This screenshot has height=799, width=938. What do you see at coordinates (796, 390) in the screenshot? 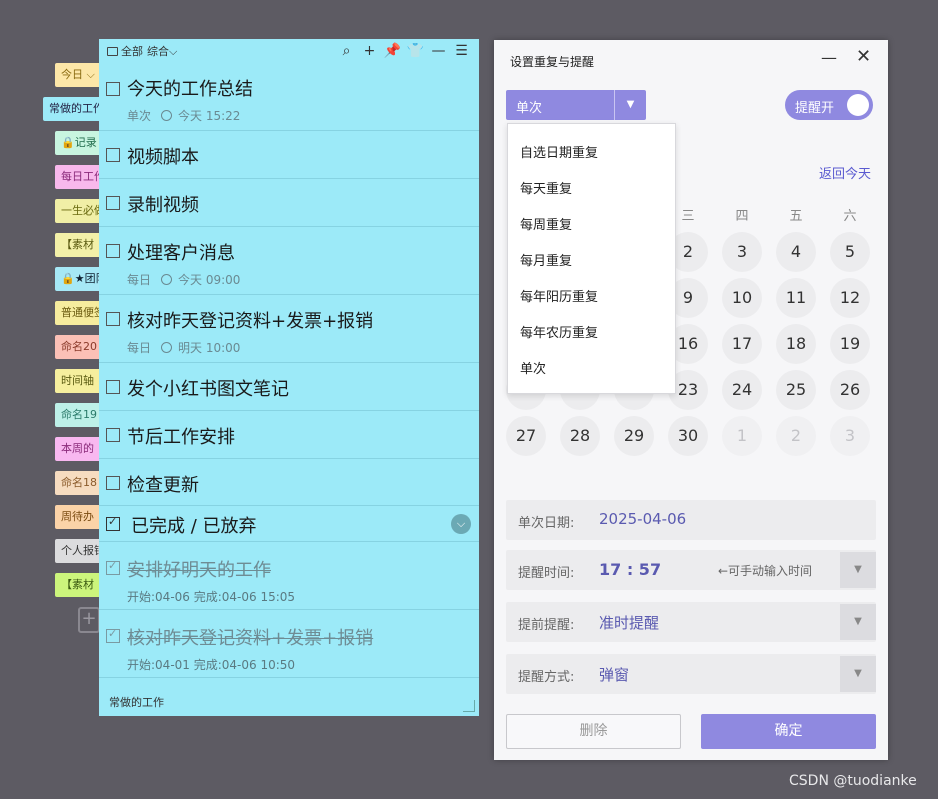
I see `calendar-day: 25` at bounding box center [796, 390].